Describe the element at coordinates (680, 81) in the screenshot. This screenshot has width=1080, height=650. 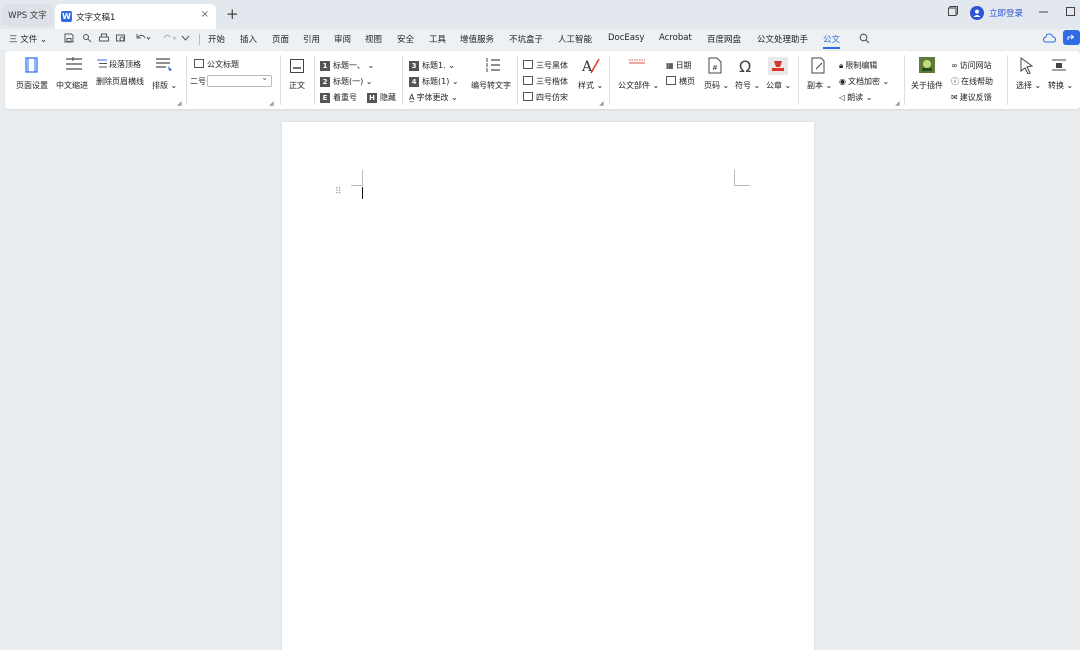
I see `landscape-page-button: 横页` at that location.